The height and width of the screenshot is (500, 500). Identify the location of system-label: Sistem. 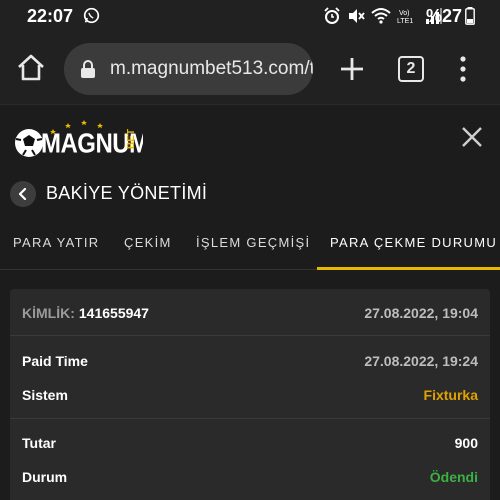
(45, 395).